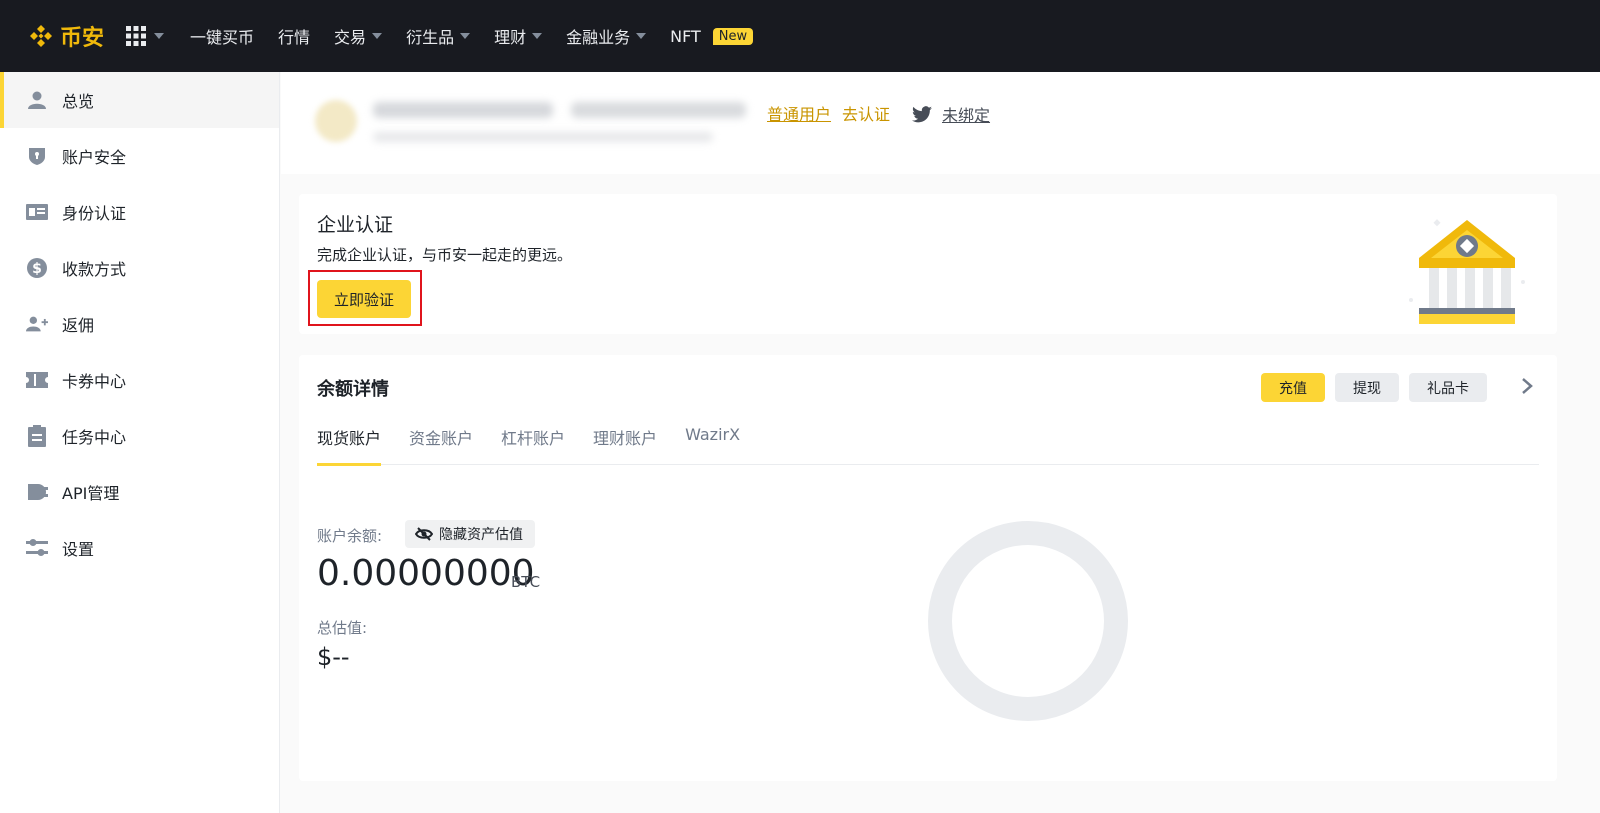 Image resolution: width=1600 pixels, height=813 pixels. I want to click on bank-icon, so click(1467, 271).